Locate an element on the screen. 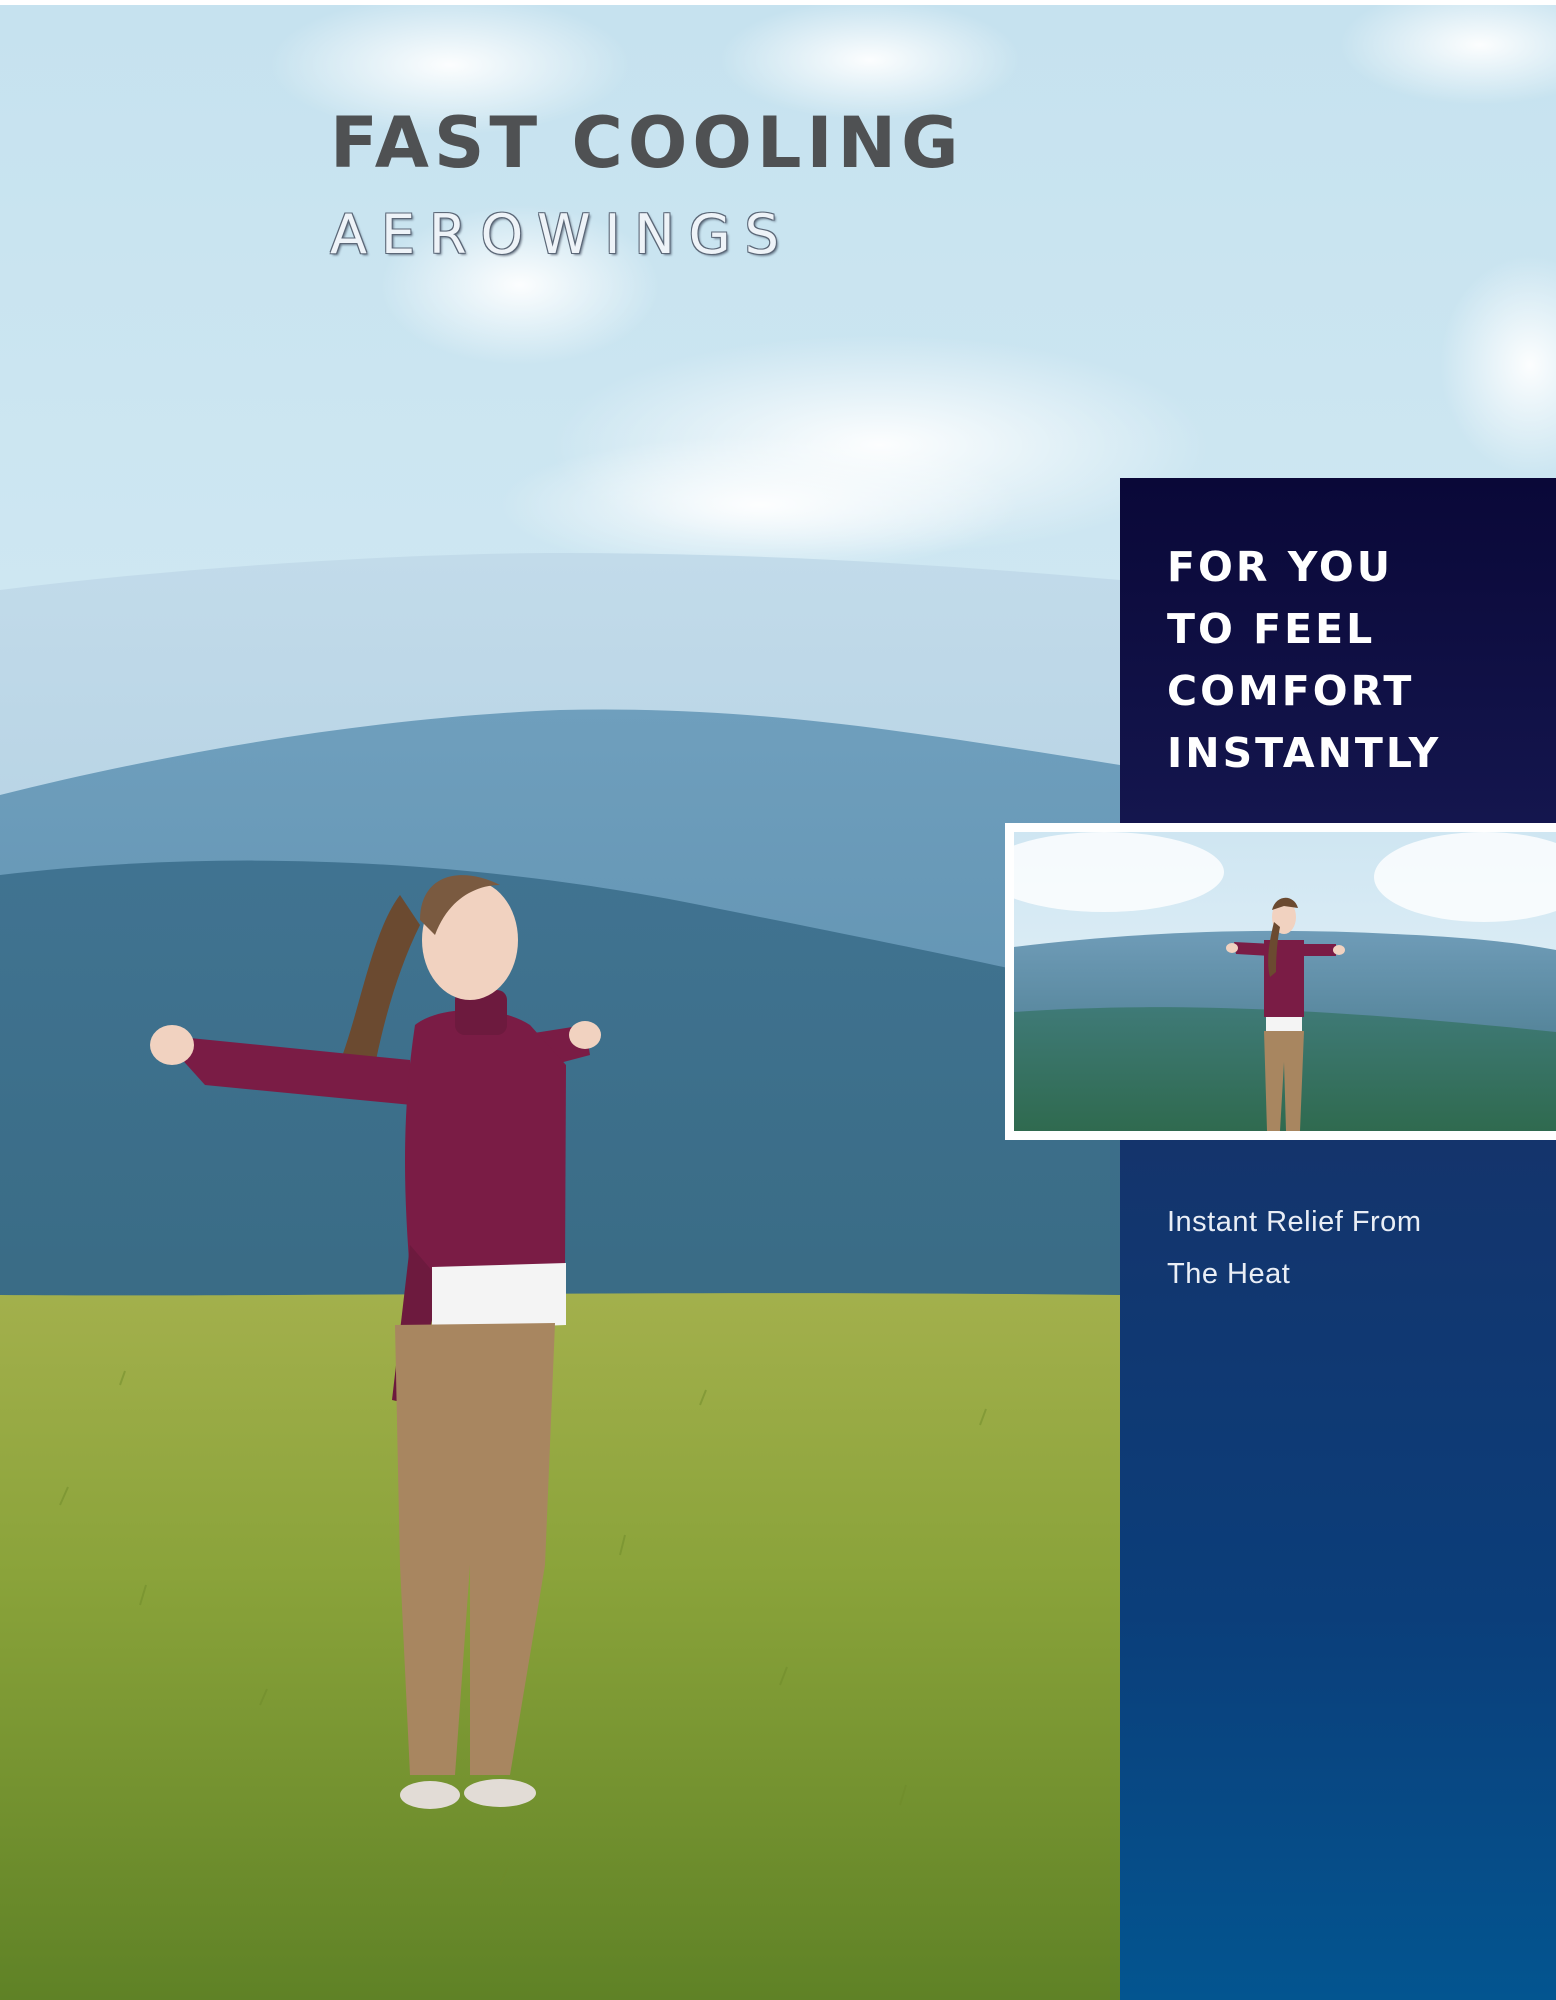 The image size is (1556, 2000). tagline-panel: FOR YOU TO FEEL COMFORT INSTANTLY is located at coordinates (1338, 650).